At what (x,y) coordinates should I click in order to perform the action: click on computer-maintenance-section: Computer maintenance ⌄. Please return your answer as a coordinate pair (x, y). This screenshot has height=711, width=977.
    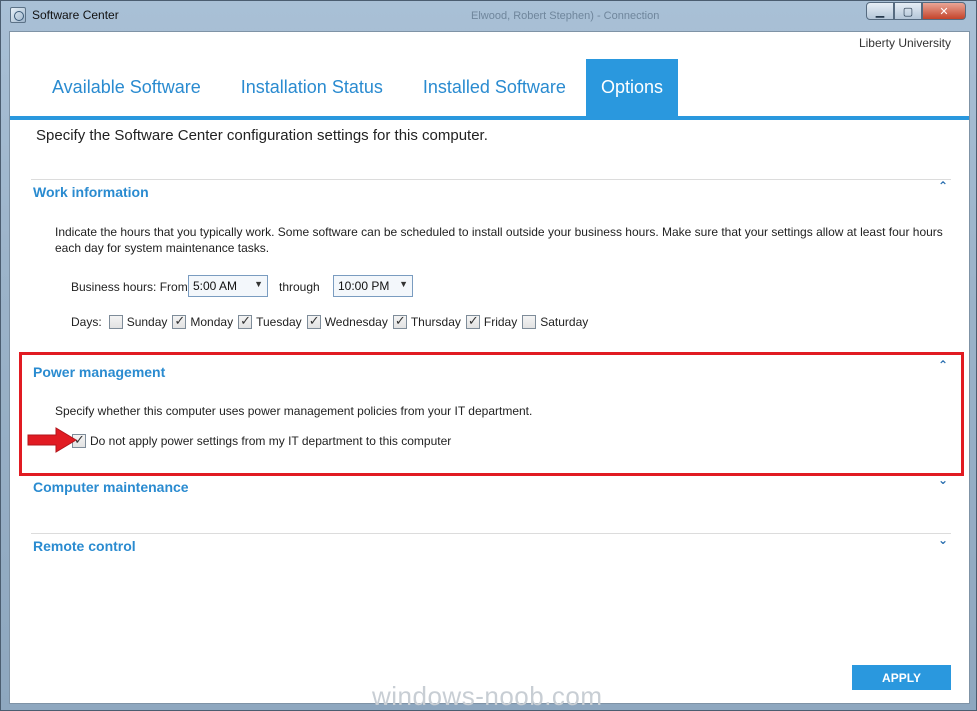
    Looking at the image, I should click on (491, 498).